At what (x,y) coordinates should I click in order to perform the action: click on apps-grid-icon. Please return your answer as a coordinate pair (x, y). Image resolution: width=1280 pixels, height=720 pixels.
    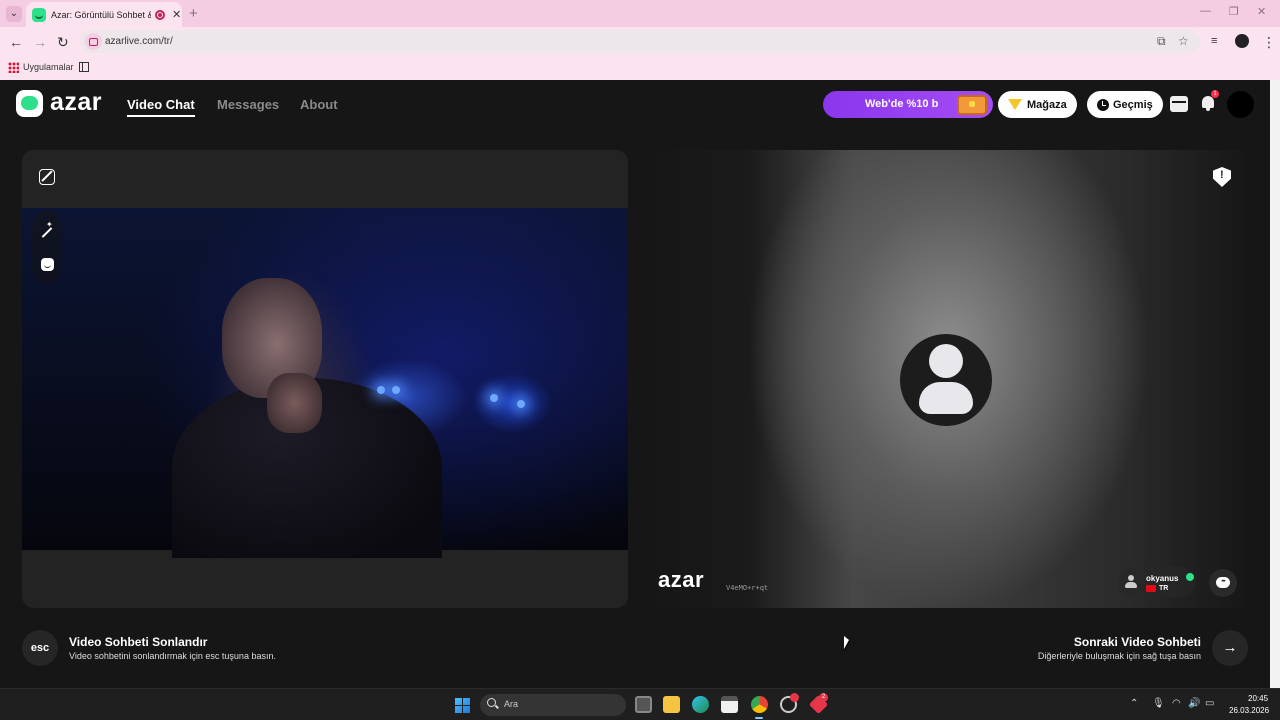
    Looking at the image, I should click on (13, 67).